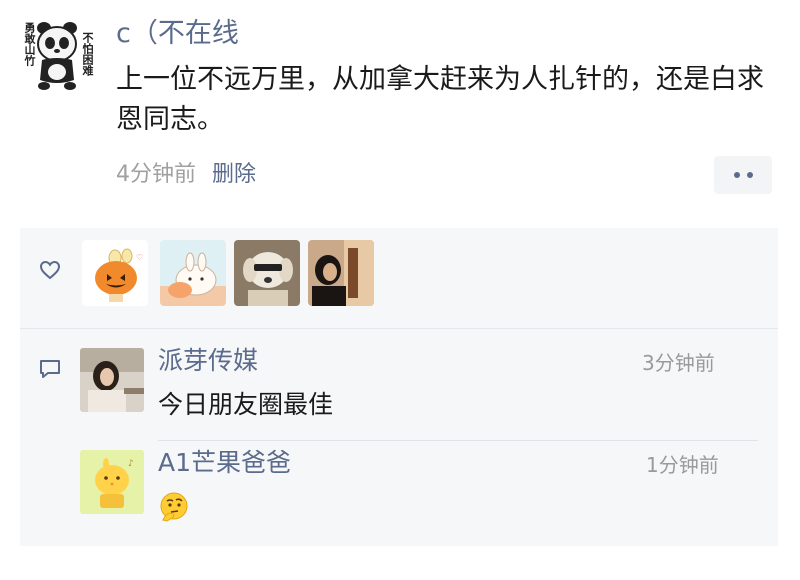  I want to click on like-avatar-pumpkin: ♡, so click(115, 273).